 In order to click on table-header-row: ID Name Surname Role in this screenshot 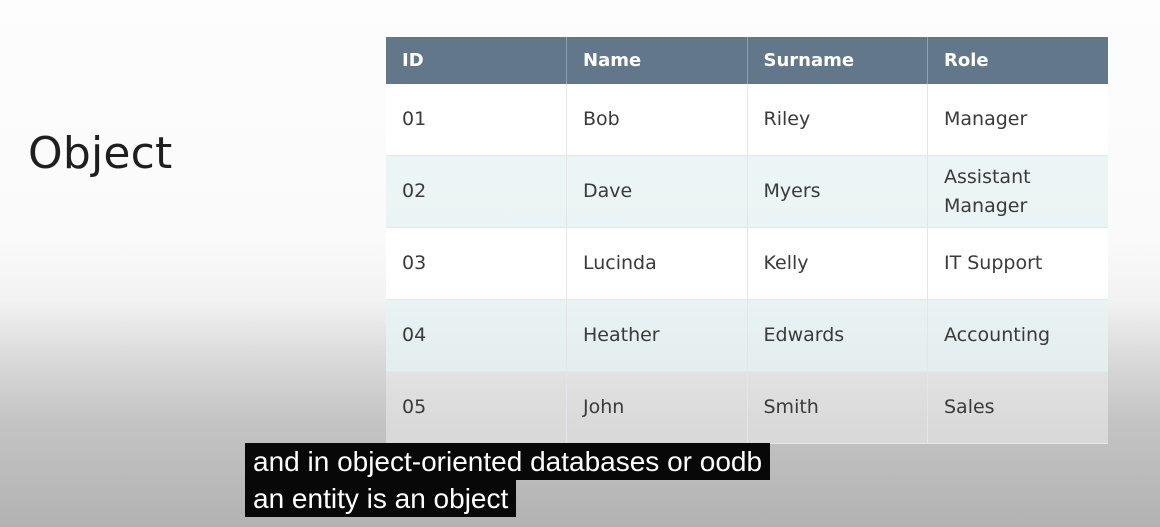, I will do `click(747, 60)`.